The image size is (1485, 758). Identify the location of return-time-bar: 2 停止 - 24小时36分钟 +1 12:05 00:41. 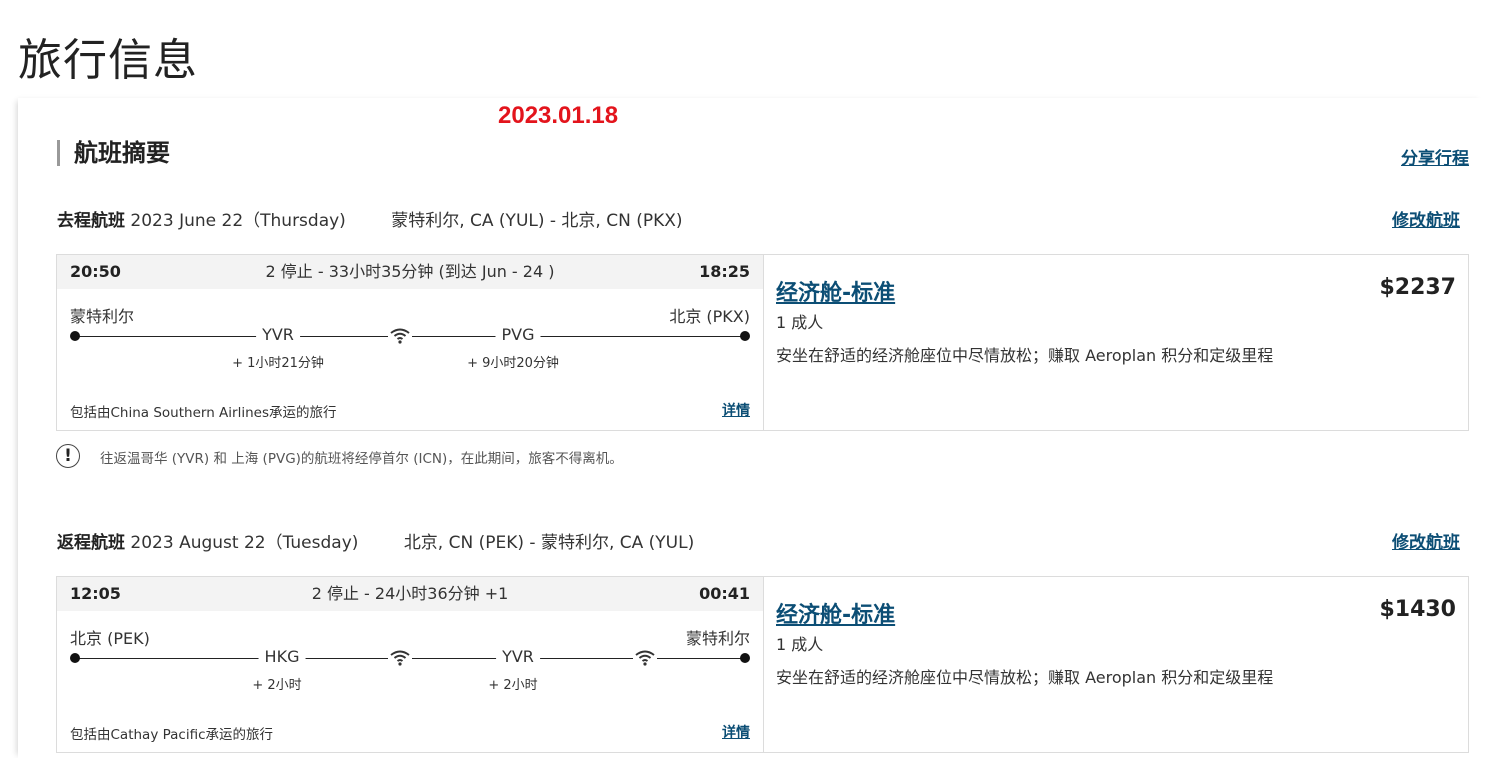
(410, 594).